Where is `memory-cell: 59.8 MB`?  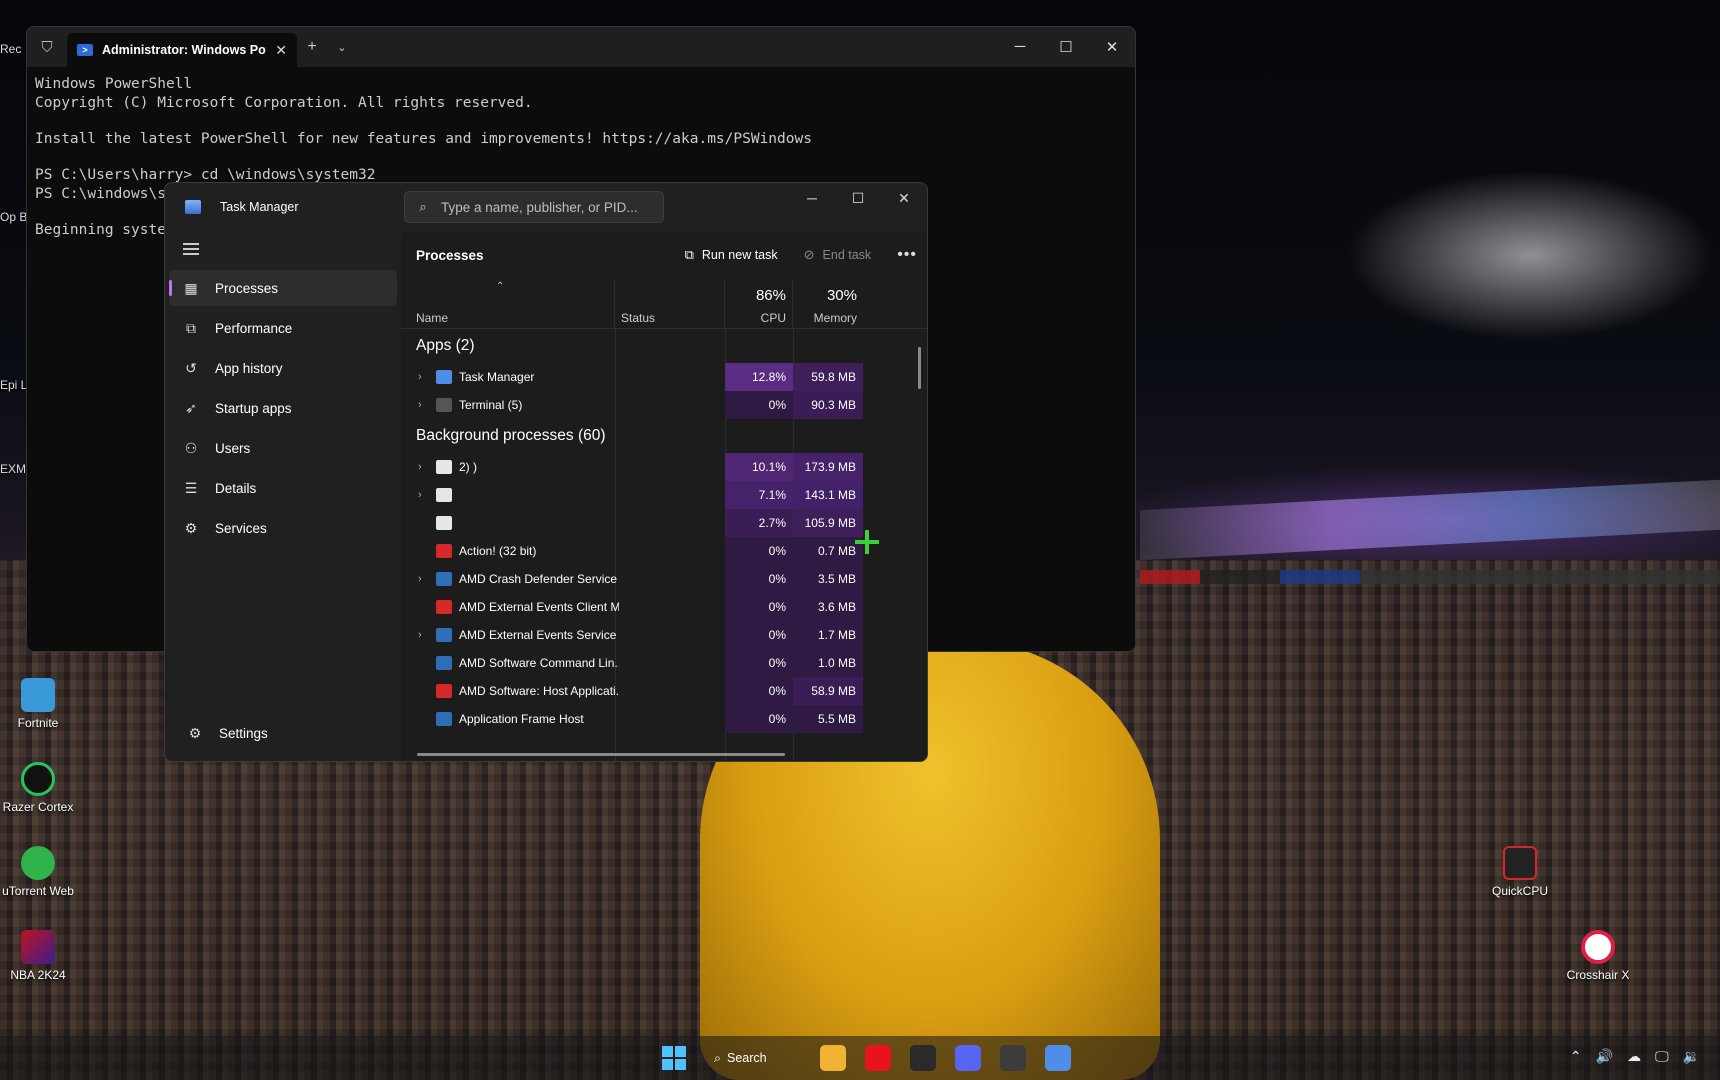
memory-cell: 59.8 MB is located at coordinates (828, 377).